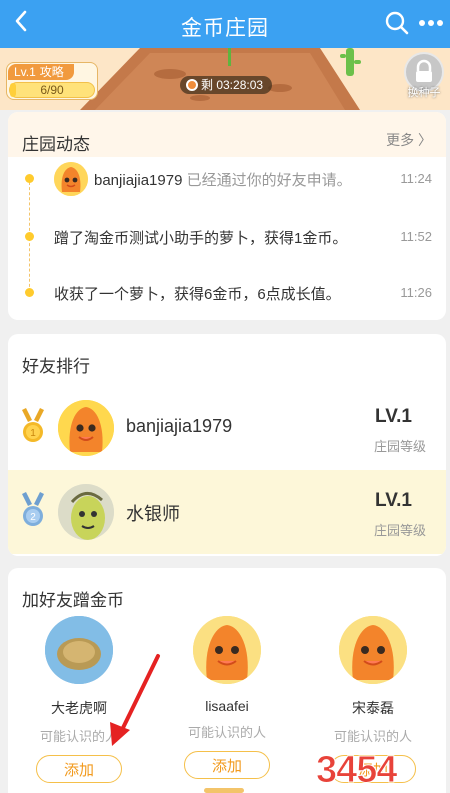  I want to click on add-friends-title: 加好友蹭金币, so click(73, 600).